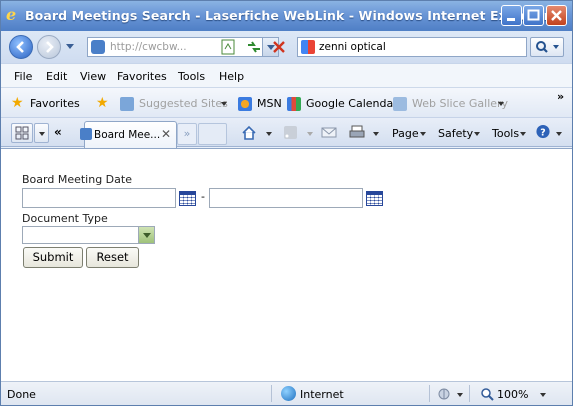 The image size is (573, 406). Describe the element at coordinates (112, 257) in the screenshot. I see `reset-button: Reset` at that location.